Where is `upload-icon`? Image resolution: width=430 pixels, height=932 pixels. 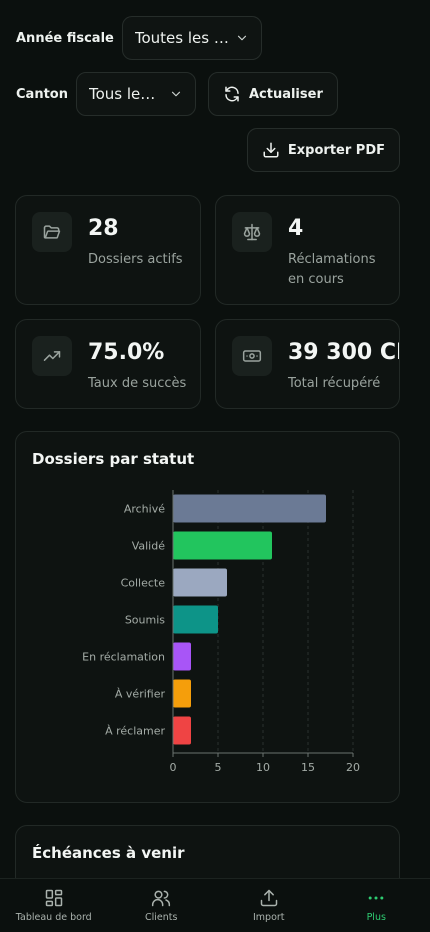
upload-icon is located at coordinates (268, 898).